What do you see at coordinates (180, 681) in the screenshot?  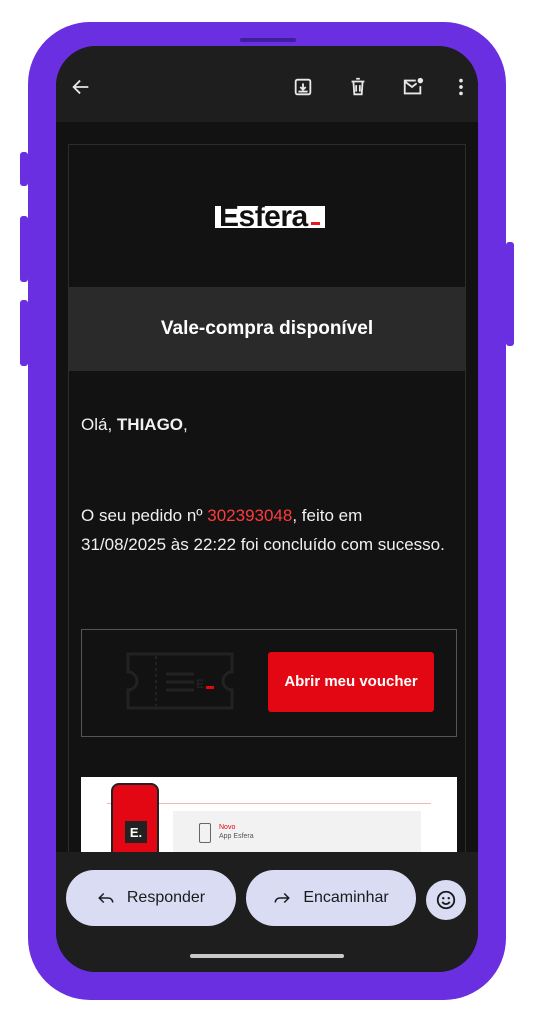 I see `ticket-icon: E` at bounding box center [180, 681].